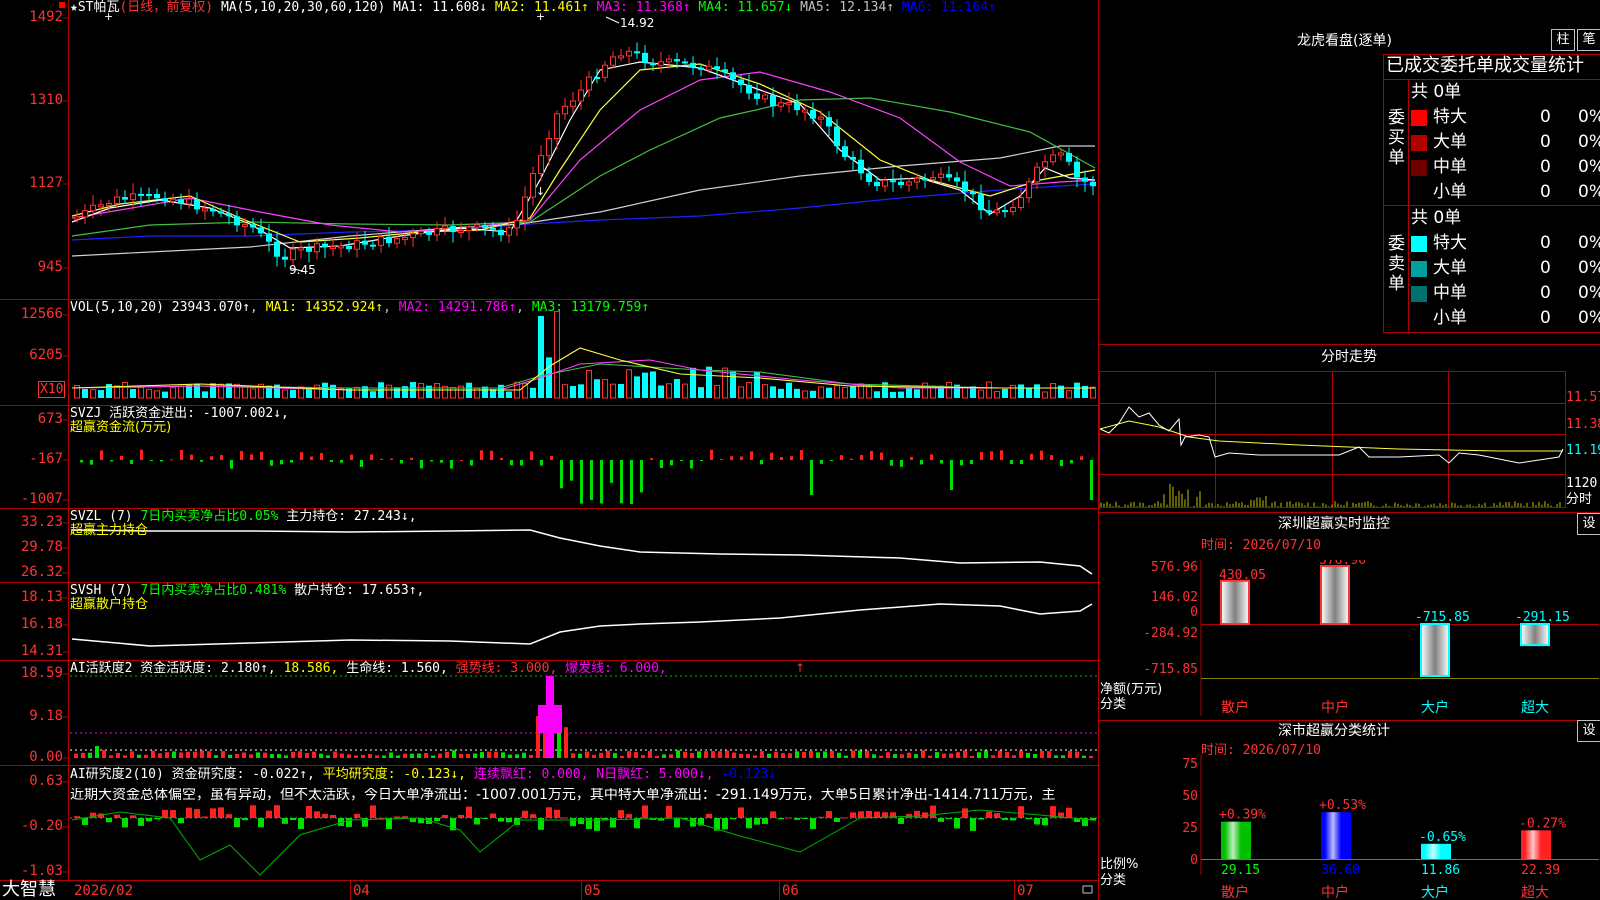 The width and height of the screenshot is (1600, 900). What do you see at coordinates (243, 516) in the screenshot?
I see `svzl-header: SVZL (7) 7日内买卖净占比0.05% 主力持仓: 27.243↓,` at bounding box center [243, 516].